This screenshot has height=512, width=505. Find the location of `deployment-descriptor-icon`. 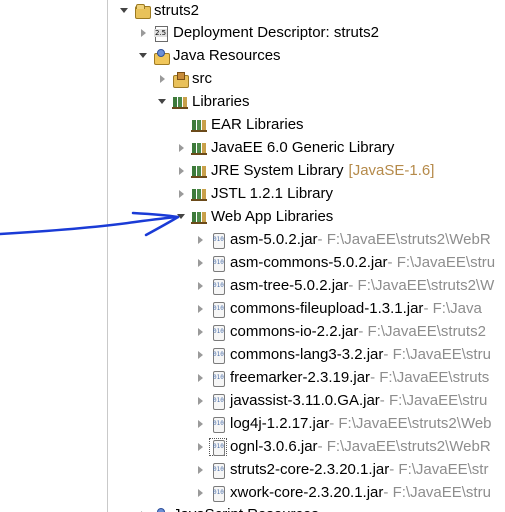

deployment-descriptor-icon is located at coordinates (161, 33).